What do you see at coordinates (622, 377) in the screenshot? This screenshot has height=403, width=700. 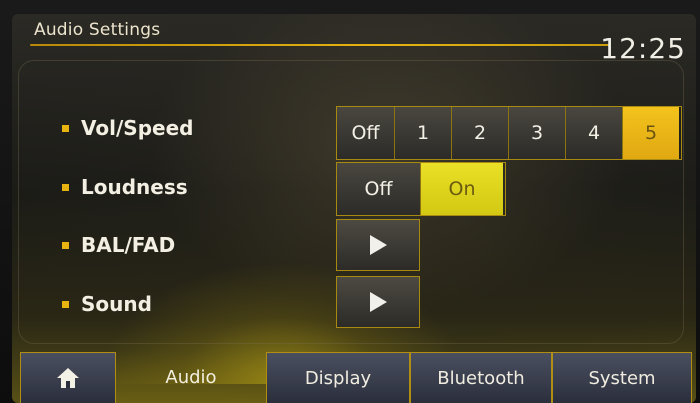 I see `tab-system: System` at bounding box center [622, 377].